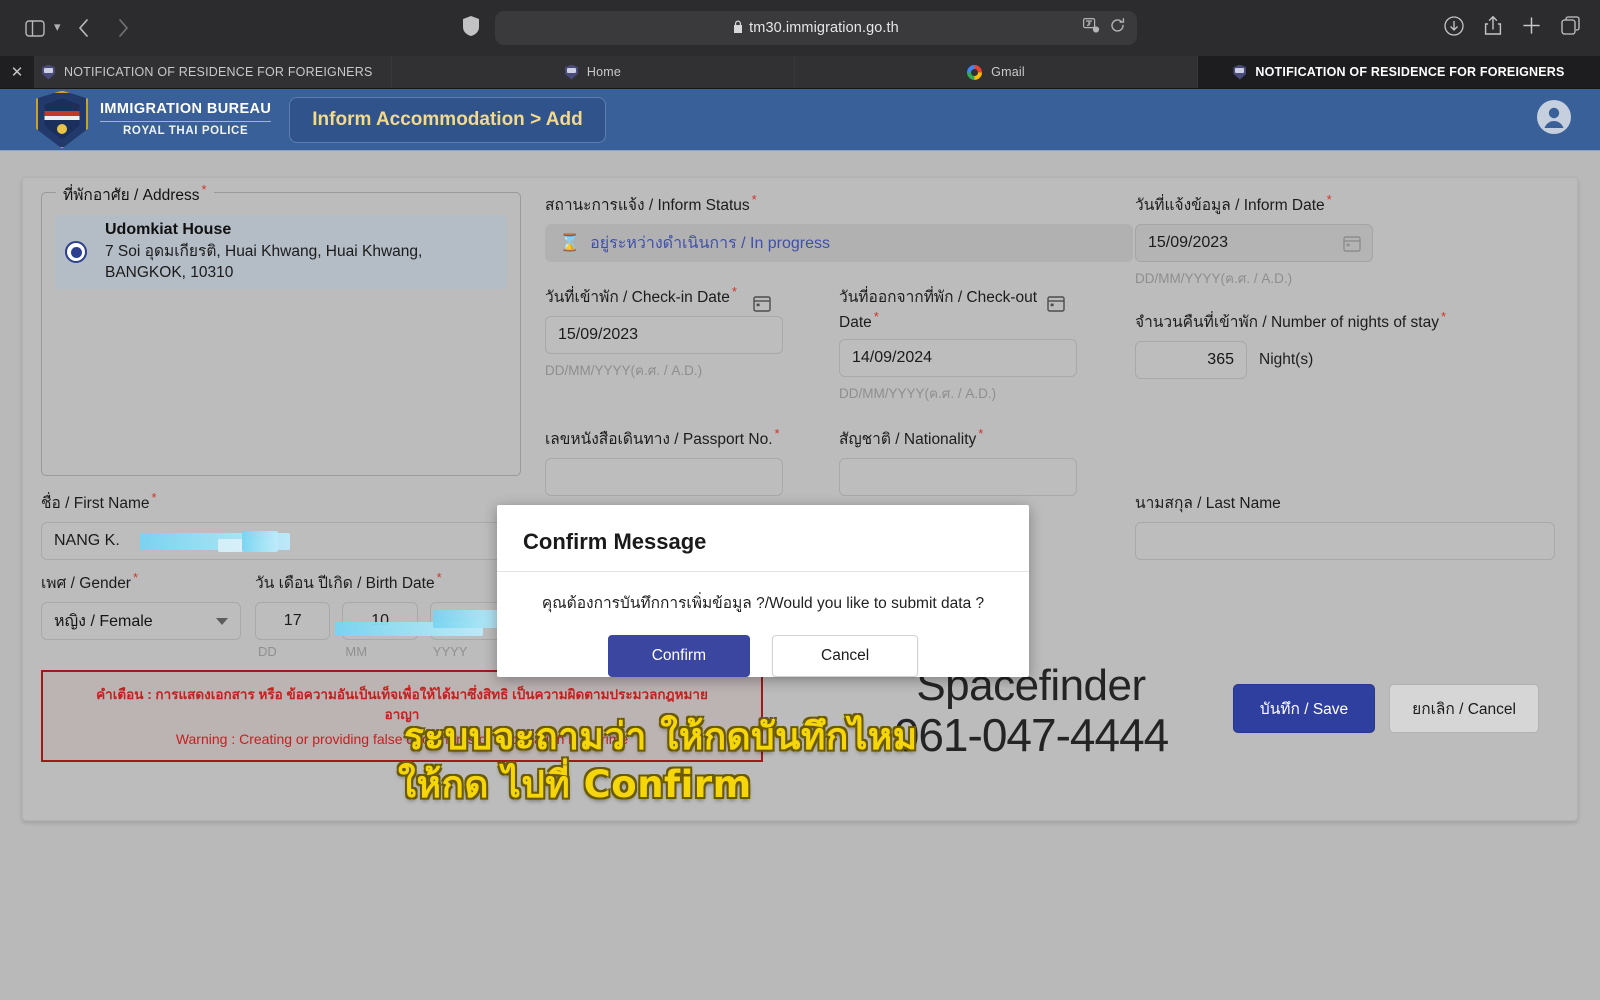 Image resolution: width=1600 pixels, height=1000 pixels. Describe the element at coordinates (186, 130) in the screenshot. I see `org-name-line2: ROYAL THAI POLICE` at that location.